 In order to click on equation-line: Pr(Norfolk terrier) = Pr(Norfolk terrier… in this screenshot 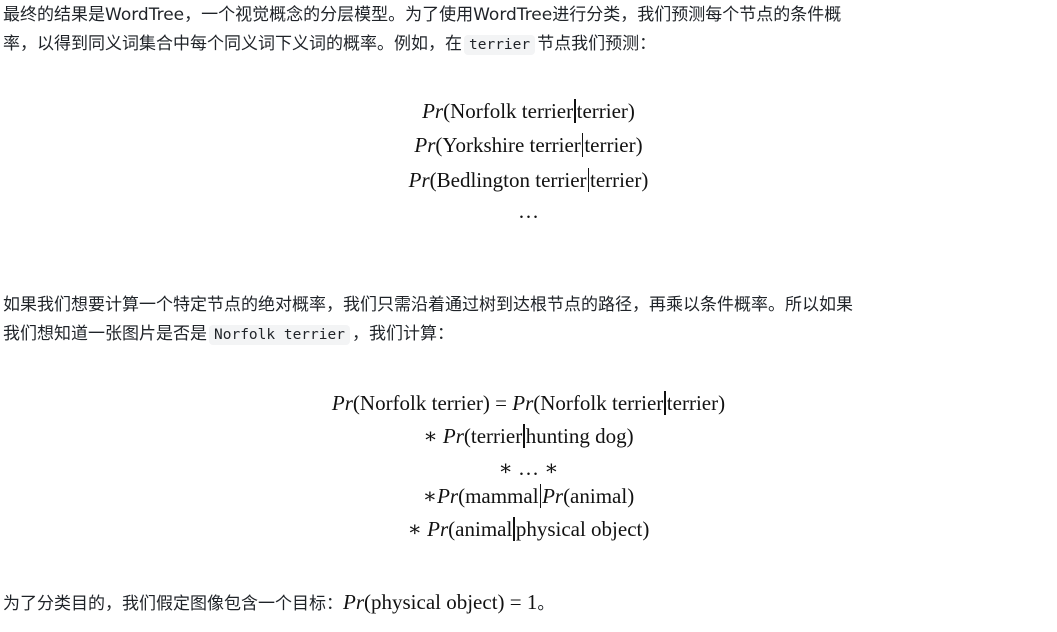, I will do `click(528, 403)`.